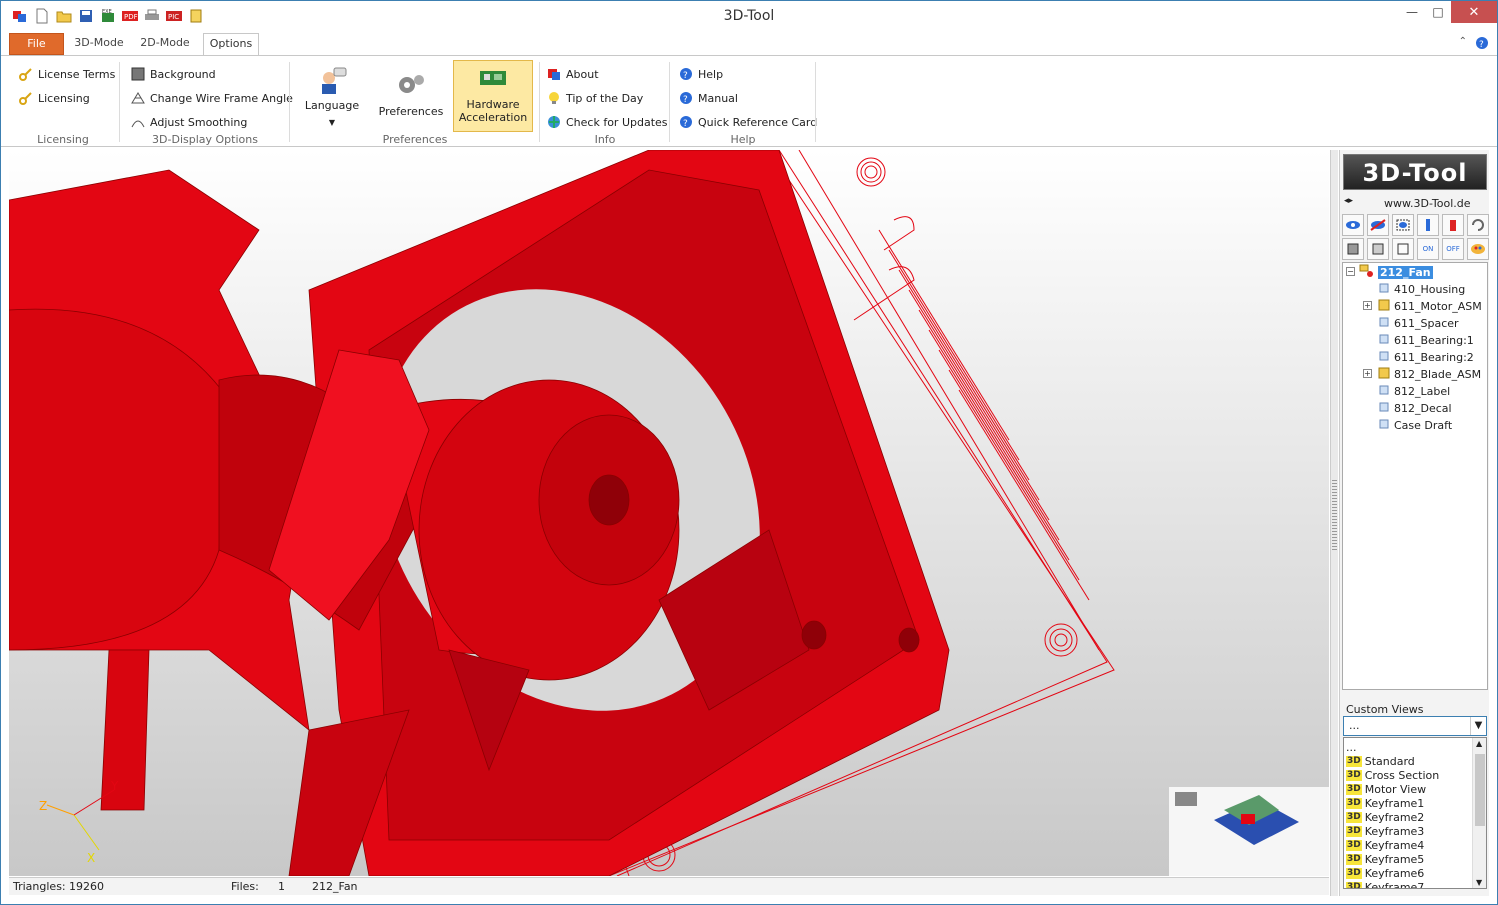 The height and width of the screenshot is (905, 1498). I want to click on licensing-button: Licensing, so click(54, 98).